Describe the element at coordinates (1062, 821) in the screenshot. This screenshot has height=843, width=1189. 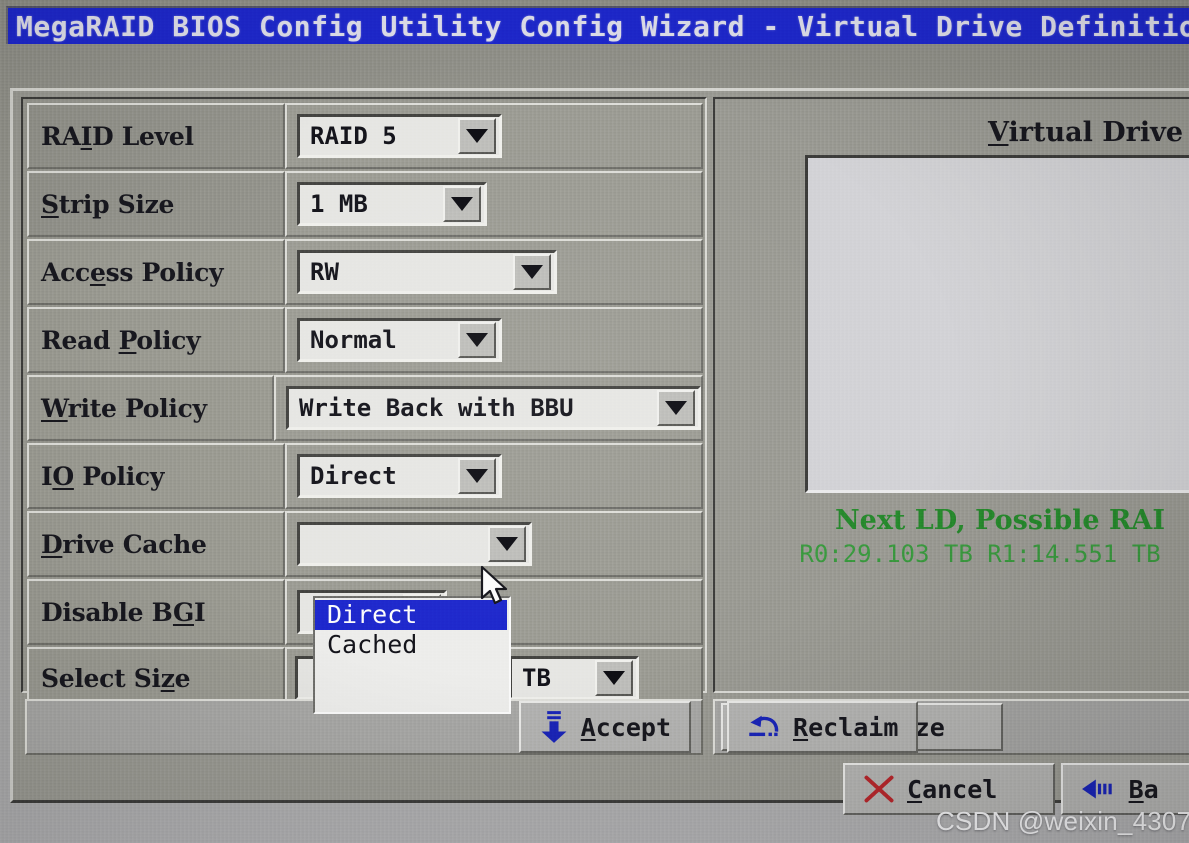
I see `watermark: CSDN @weixin_43075093` at that location.